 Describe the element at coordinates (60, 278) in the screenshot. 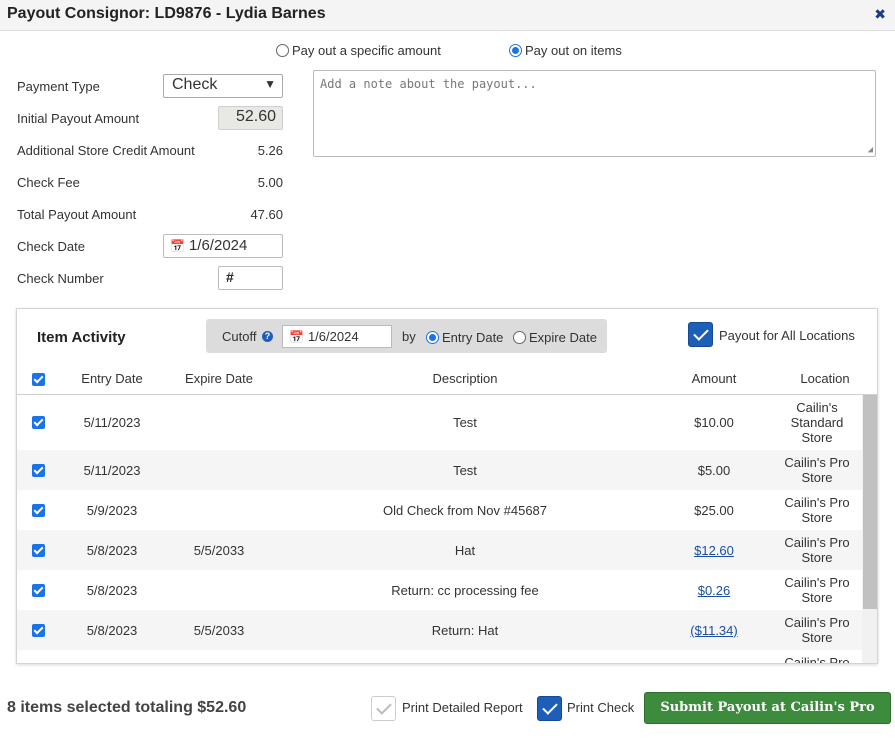

I see `check-number-label: Check Number` at that location.